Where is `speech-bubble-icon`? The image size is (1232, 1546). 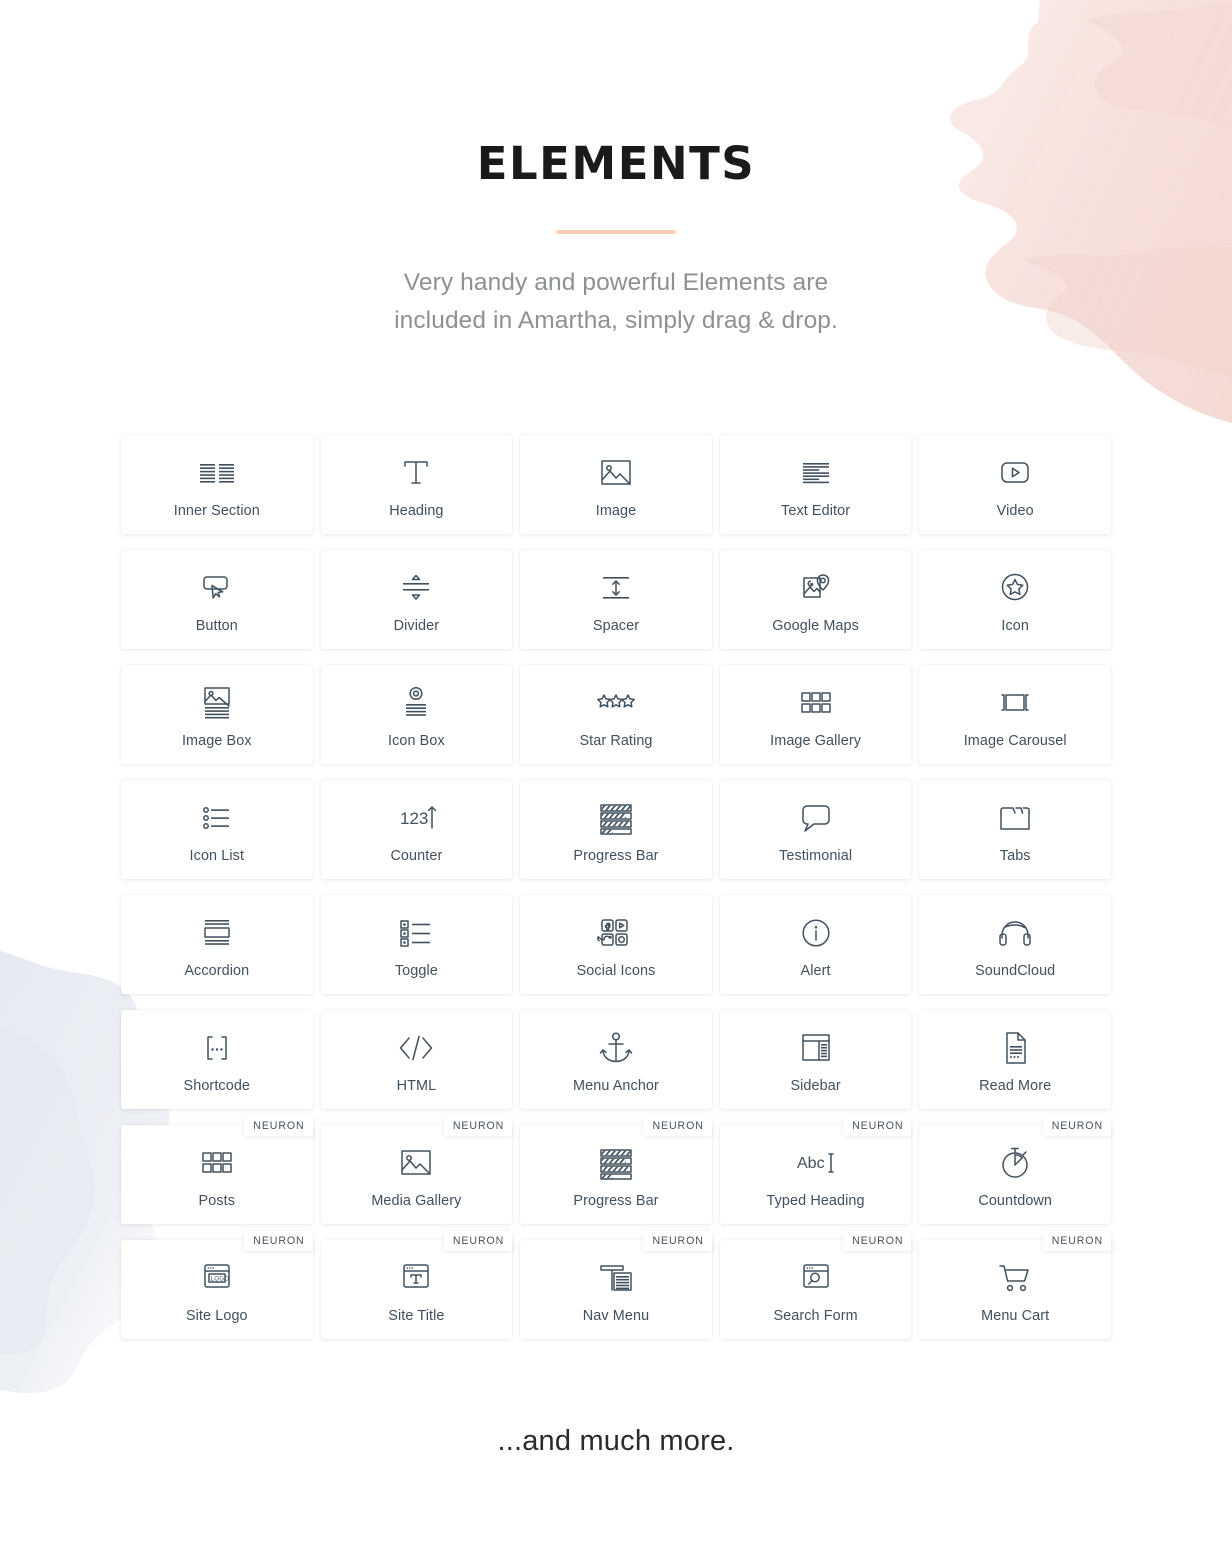 speech-bubble-icon is located at coordinates (816, 818).